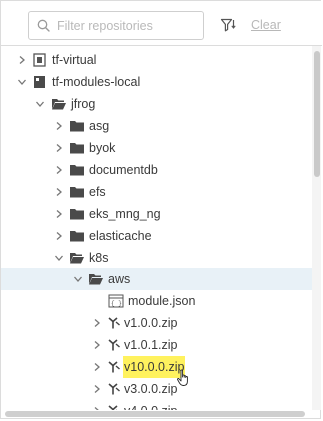 The image size is (323, 421). What do you see at coordinates (39, 60) in the screenshot?
I see `virtual-repo-icon` at bounding box center [39, 60].